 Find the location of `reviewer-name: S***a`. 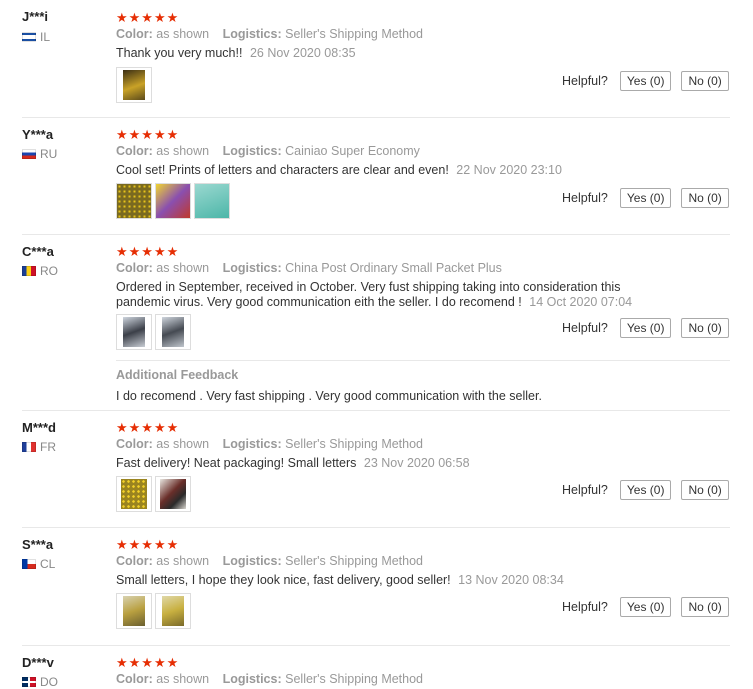

reviewer-name: S***a is located at coordinates (38, 544).